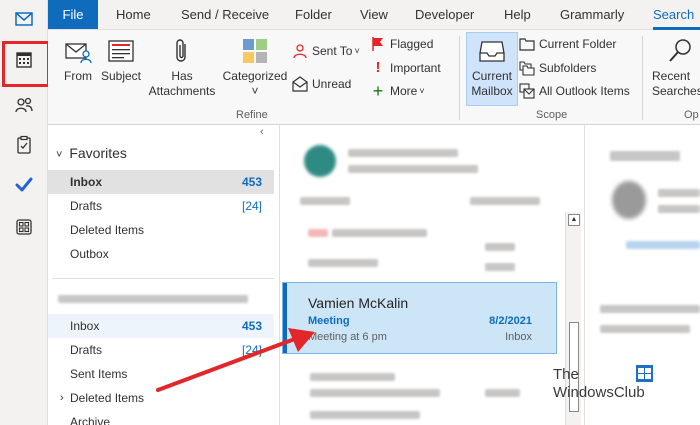 The image size is (700, 425). I want to click on favorite-drafts: Drafts [24], so click(161, 206).